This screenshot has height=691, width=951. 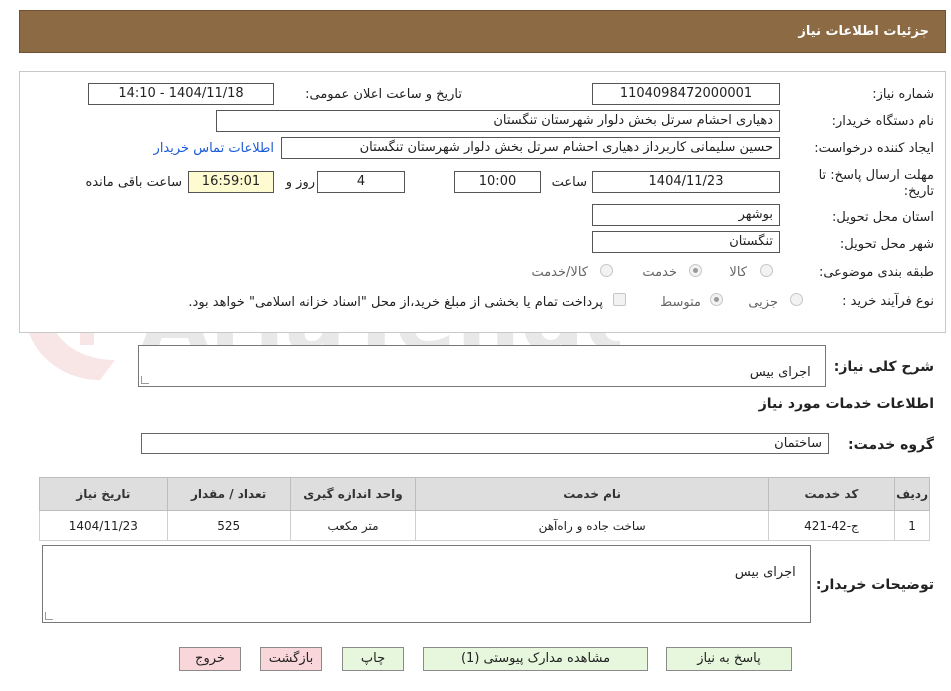 I want to click on col-header-service-name: نام خدمت, so click(x=592, y=494).